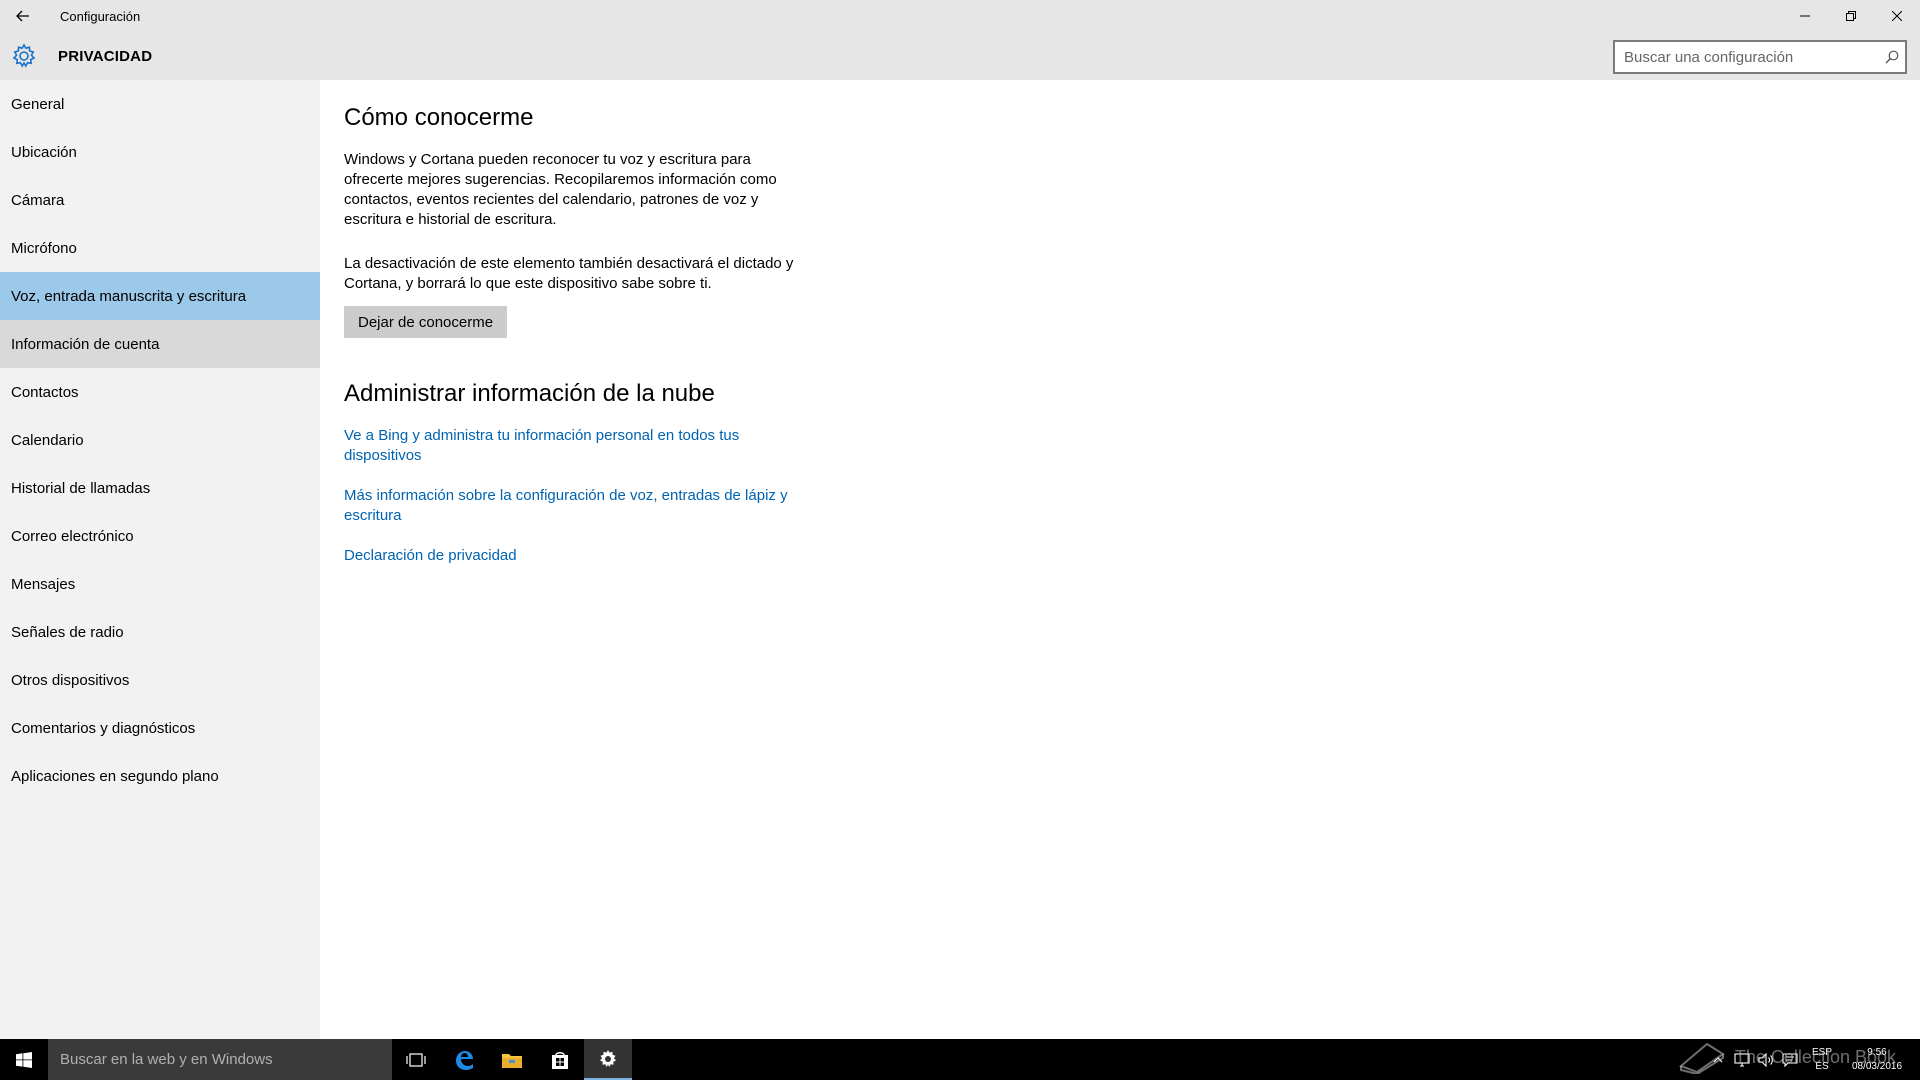 This screenshot has height=1080, width=1920. I want to click on keyboard-layout: ES, so click(1822, 1066).